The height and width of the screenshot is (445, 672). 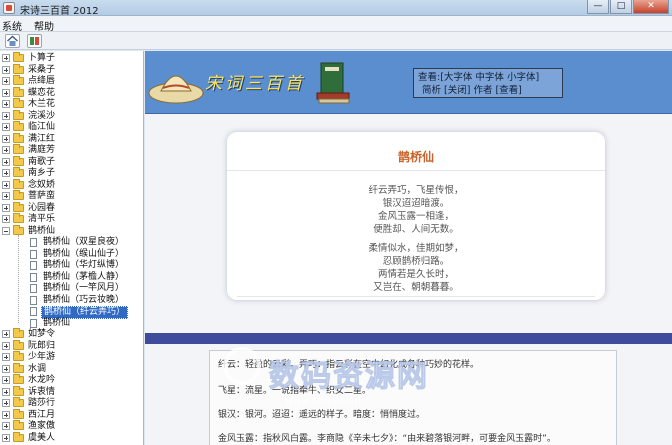 I want to click on home-button, so click(x=12, y=41).